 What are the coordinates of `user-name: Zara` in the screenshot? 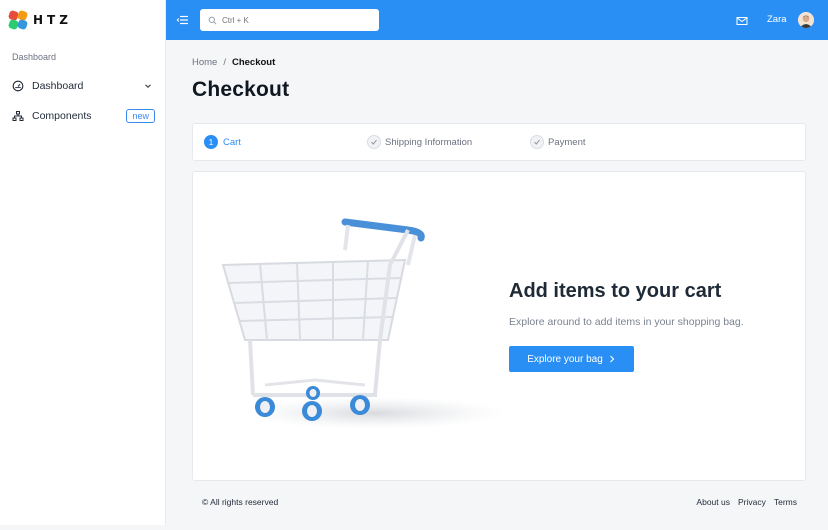 It's located at (777, 19).